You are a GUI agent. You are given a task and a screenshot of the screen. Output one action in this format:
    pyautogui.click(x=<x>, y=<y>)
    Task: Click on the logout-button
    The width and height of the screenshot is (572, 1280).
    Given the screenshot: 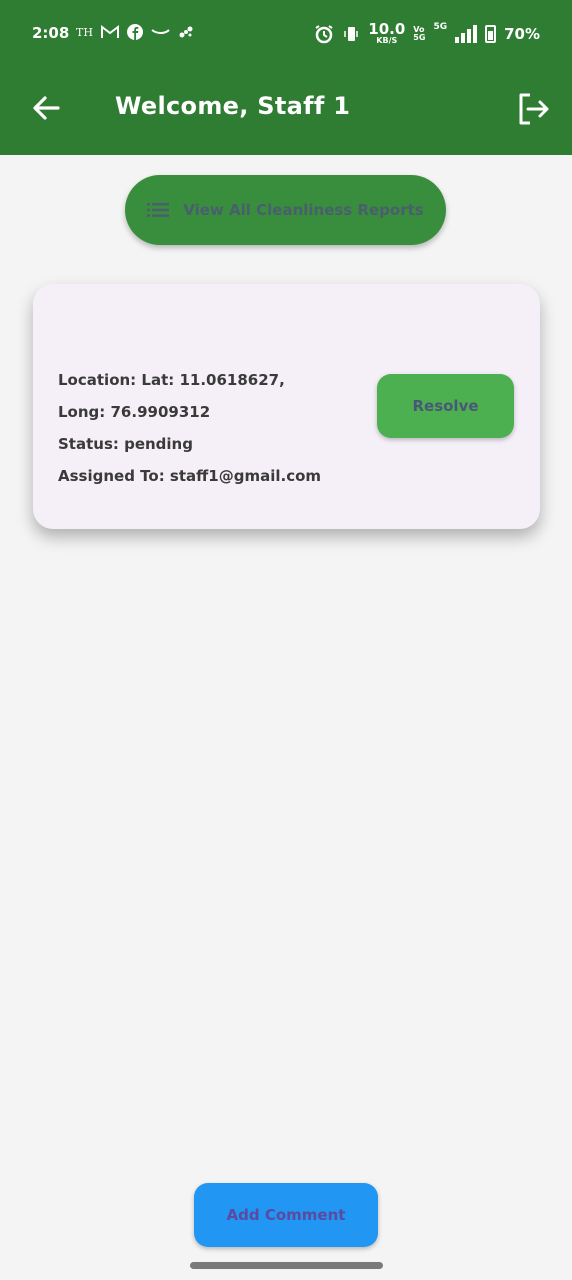 What is the action you would take?
    pyautogui.click(x=533, y=109)
    